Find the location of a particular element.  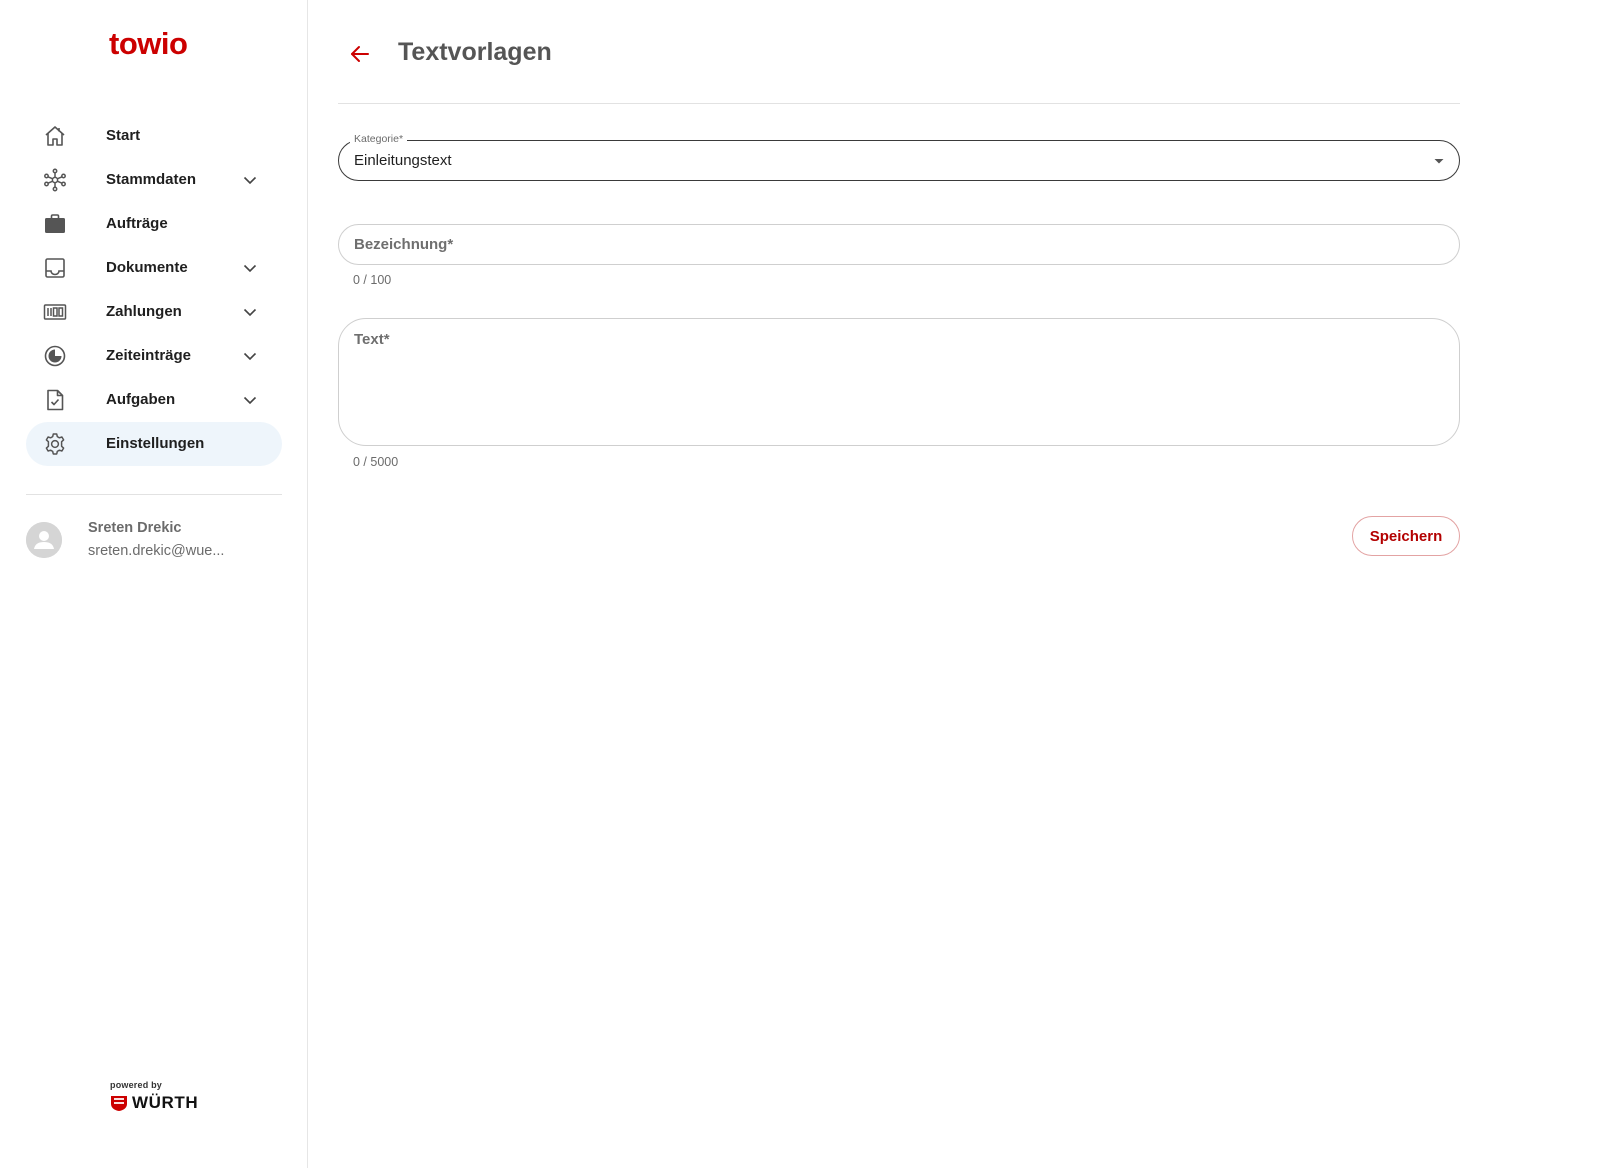

text-textarea is located at coordinates (899, 382).